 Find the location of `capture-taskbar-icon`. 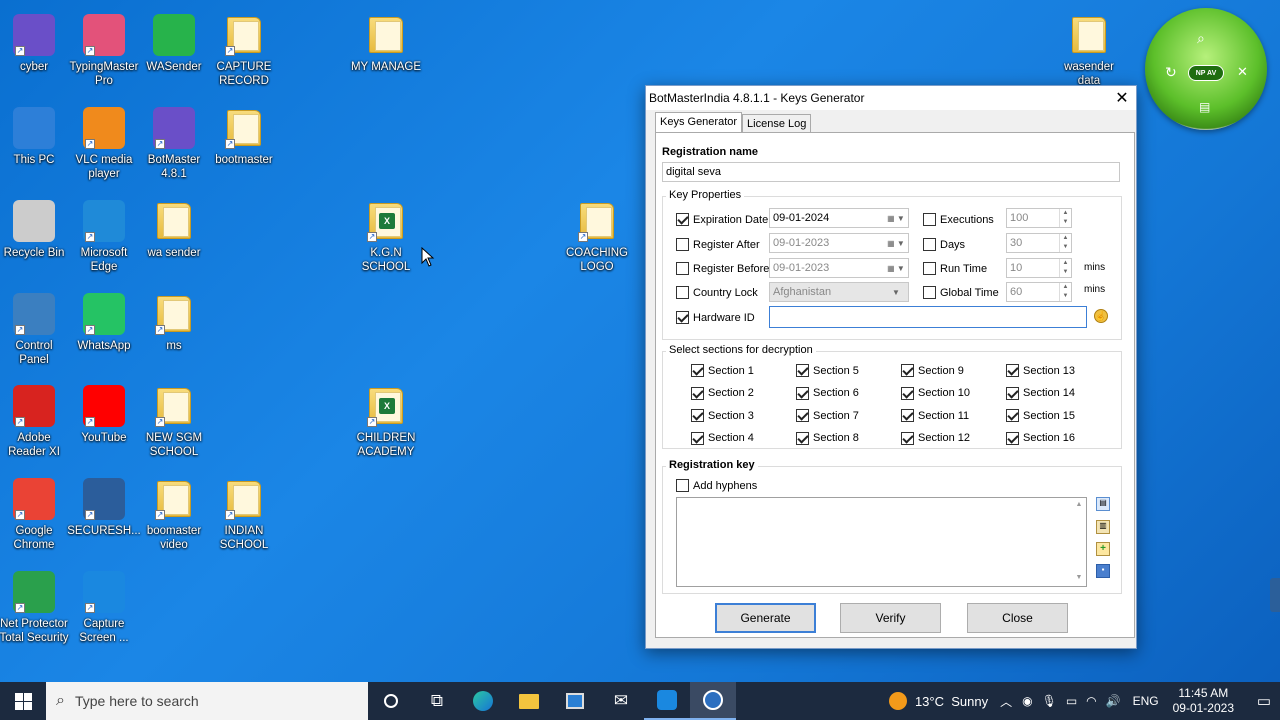

capture-taskbar-icon is located at coordinates (667, 701).